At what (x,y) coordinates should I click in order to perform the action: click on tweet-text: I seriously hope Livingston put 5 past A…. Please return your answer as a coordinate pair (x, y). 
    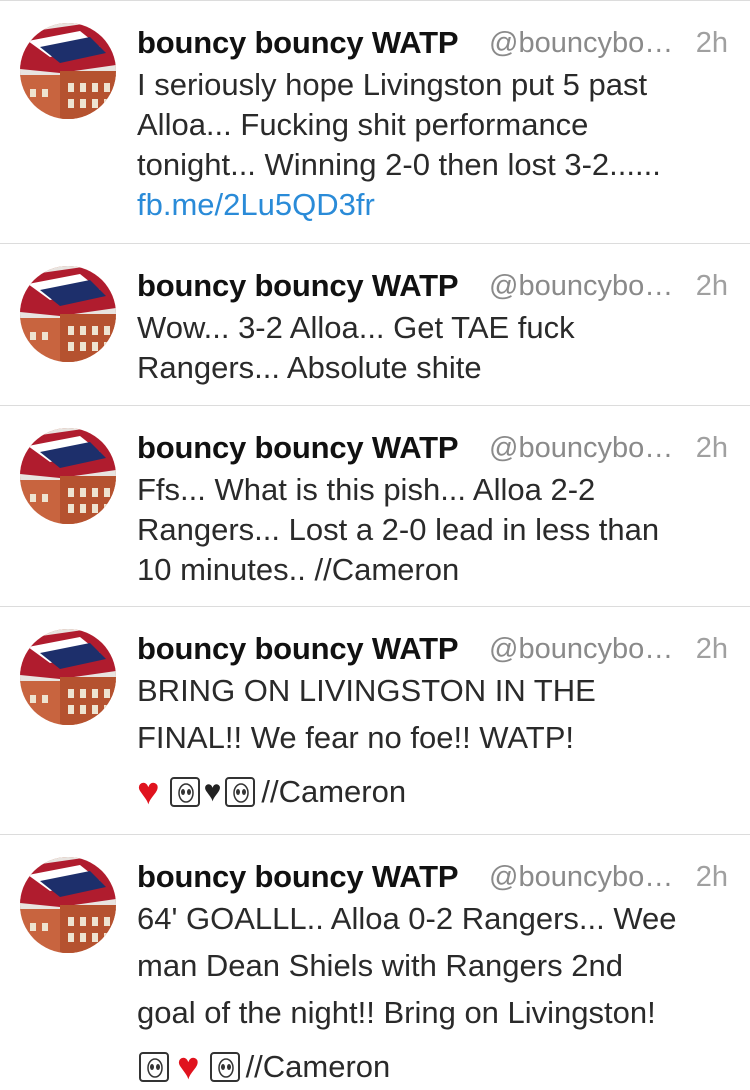
    Looking at the image, I should click on (437, 145).